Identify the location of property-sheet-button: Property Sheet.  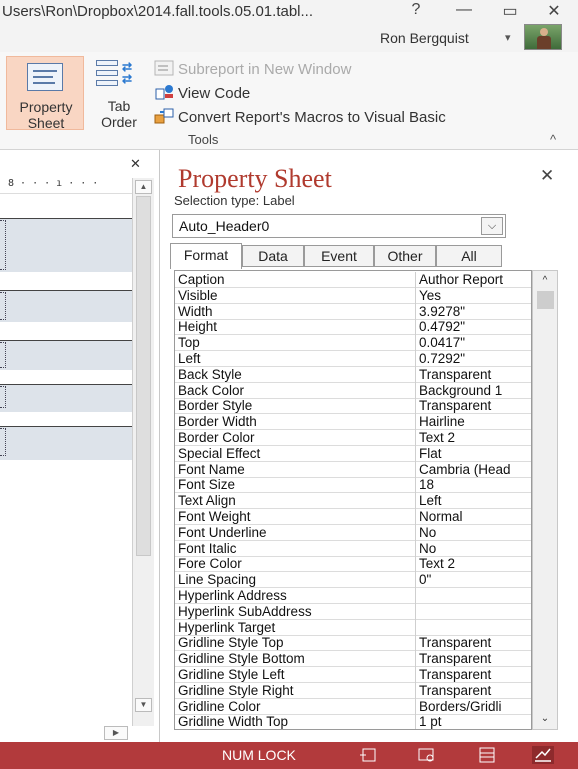
(45, 93).